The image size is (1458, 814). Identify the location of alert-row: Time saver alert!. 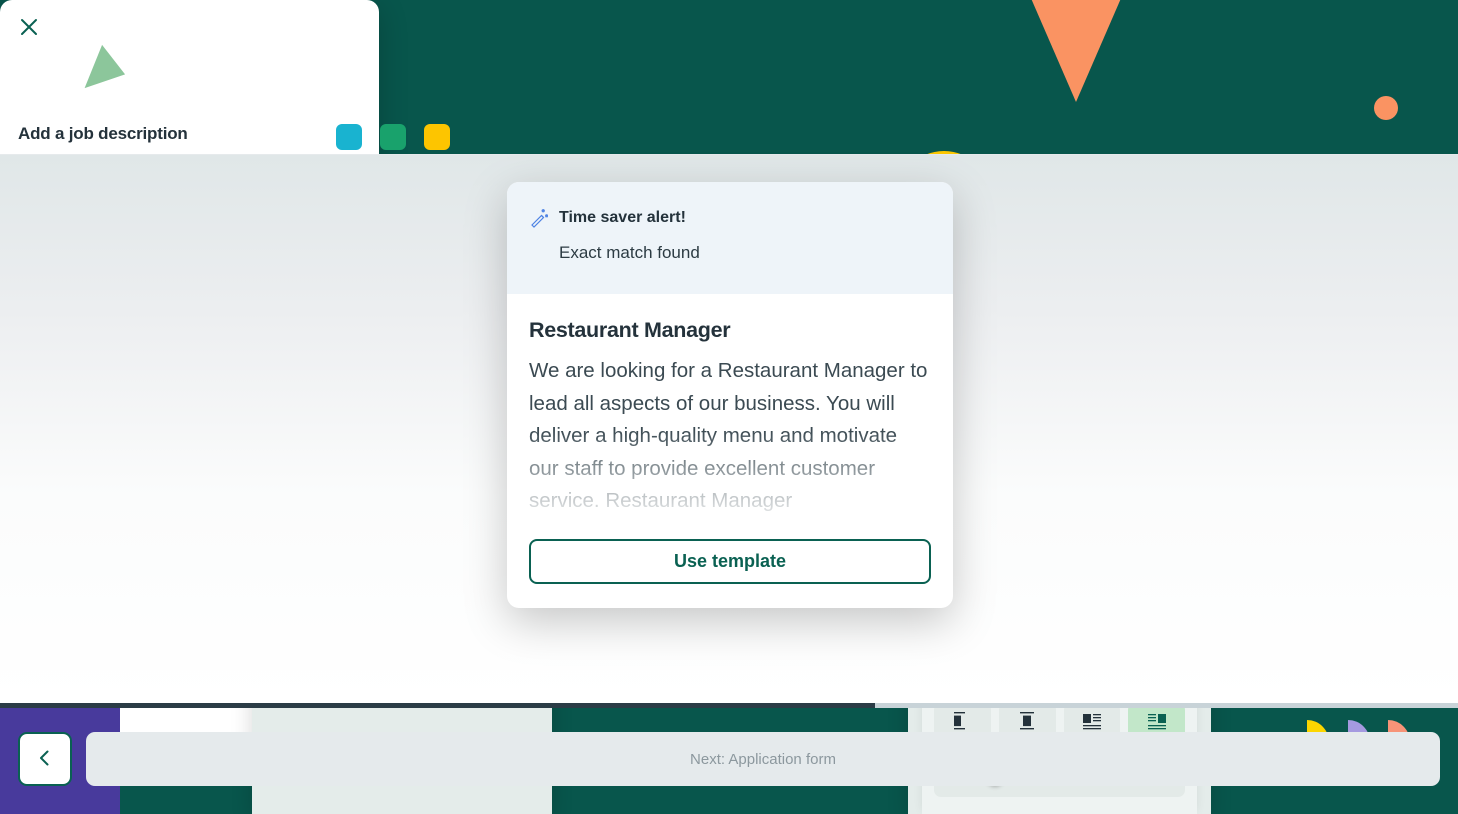
(726, 218).